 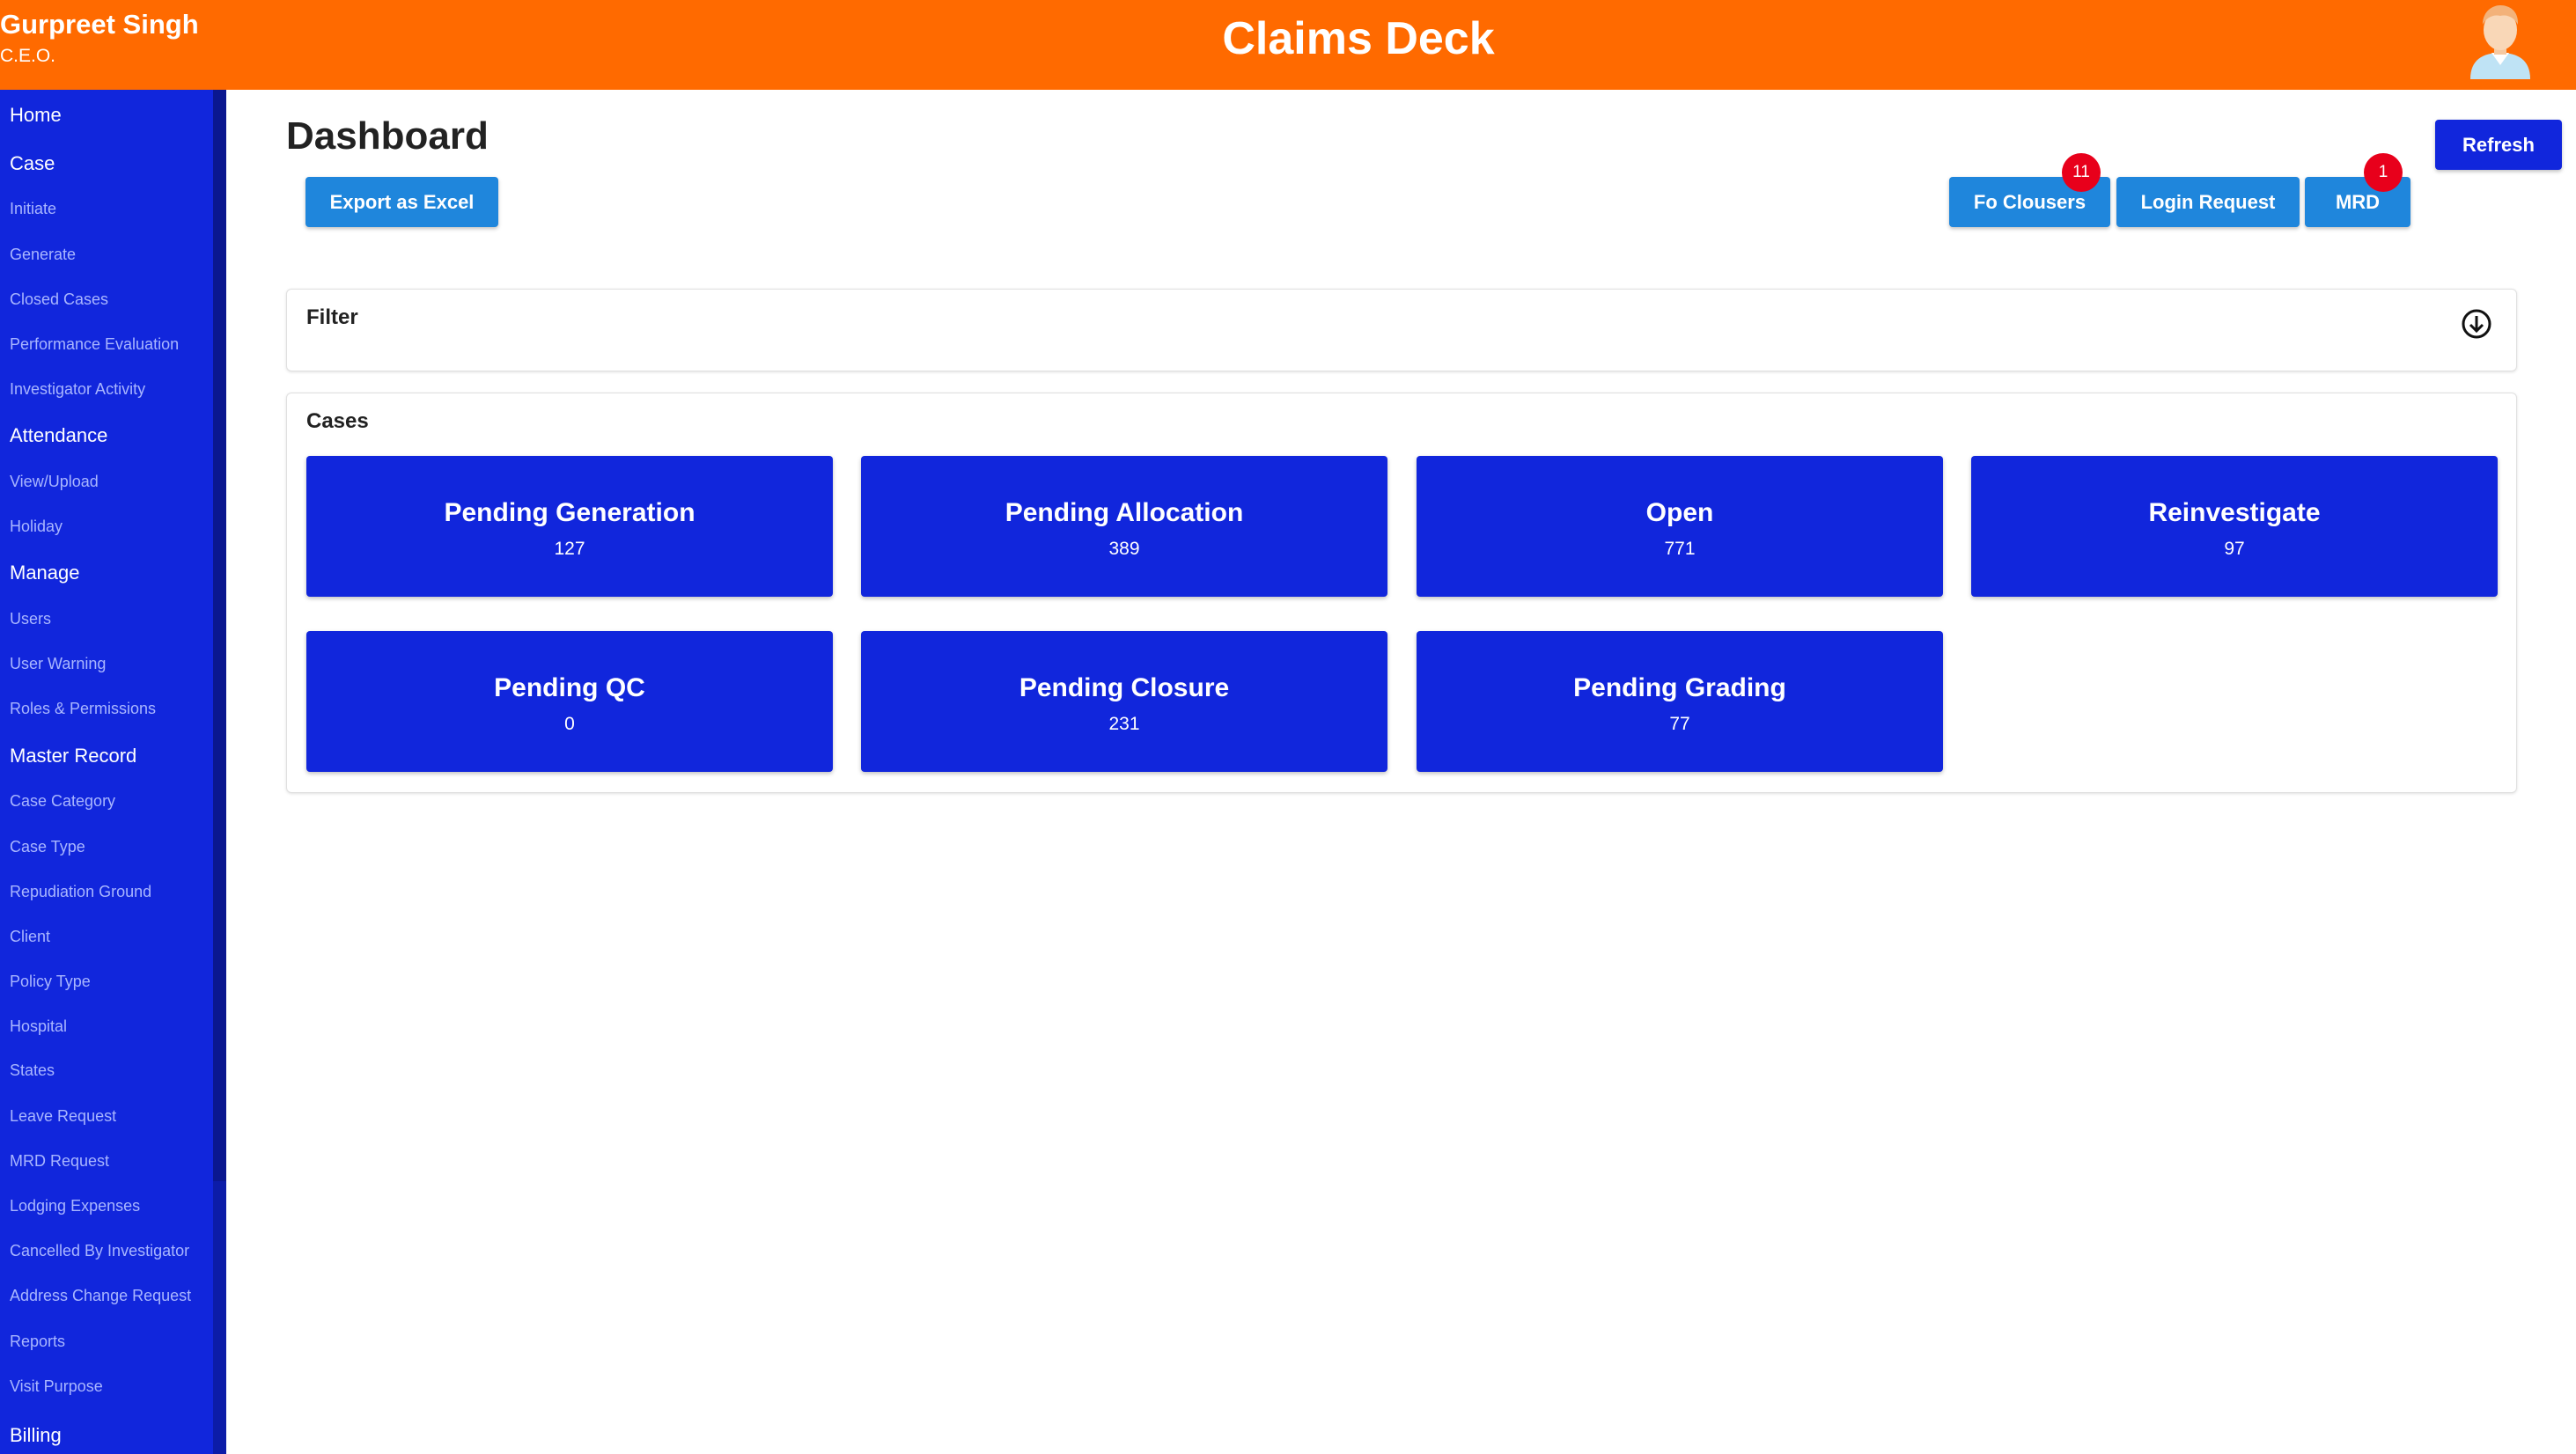 What do you see at coordinates (337, 421) in the screenshot?
I see `cases-title: Cases` at bounding box center [337, 421].